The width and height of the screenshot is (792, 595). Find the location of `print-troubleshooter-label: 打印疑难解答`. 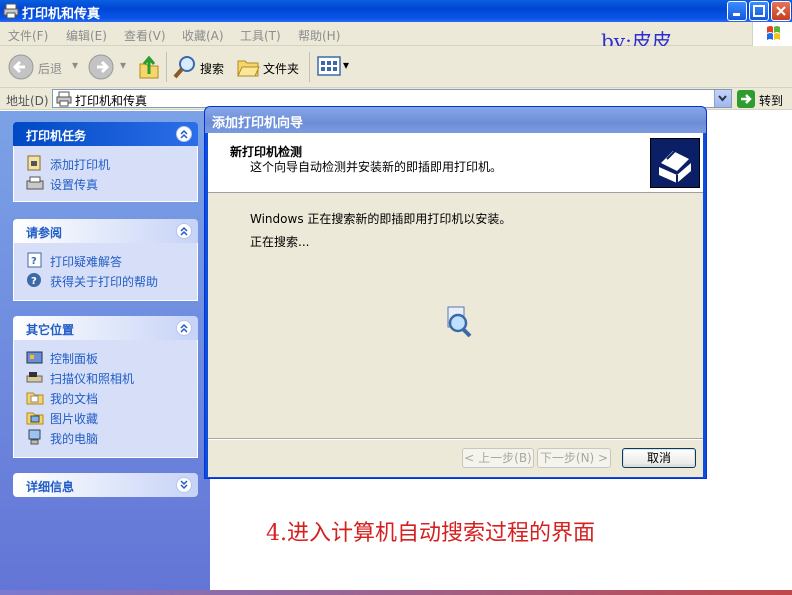

print-troubleshooter-label: 打印疑难解答 is located at coordinates (86, 261).